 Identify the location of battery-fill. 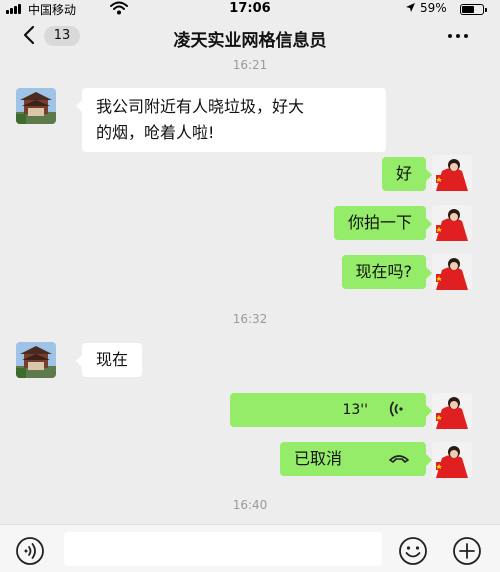
(468, 9).